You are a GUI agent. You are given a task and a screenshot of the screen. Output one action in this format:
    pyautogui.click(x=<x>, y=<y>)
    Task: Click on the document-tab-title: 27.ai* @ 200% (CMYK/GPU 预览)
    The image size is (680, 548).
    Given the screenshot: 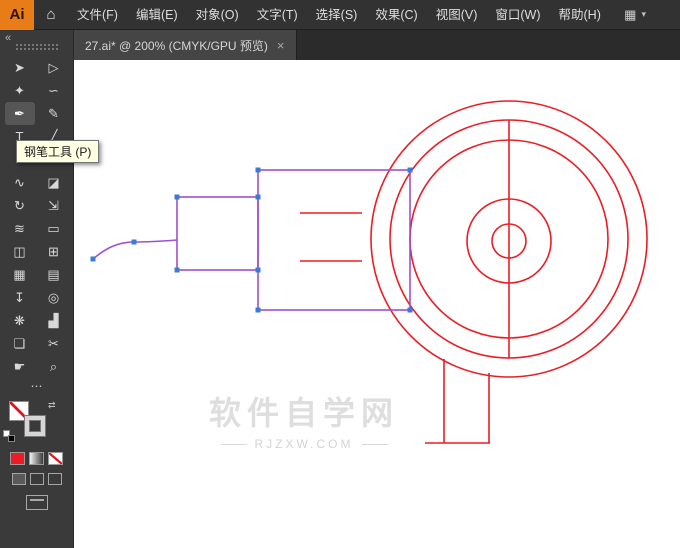 What is the action you would take?
    pyautogui.click(x=176, y=45)
    